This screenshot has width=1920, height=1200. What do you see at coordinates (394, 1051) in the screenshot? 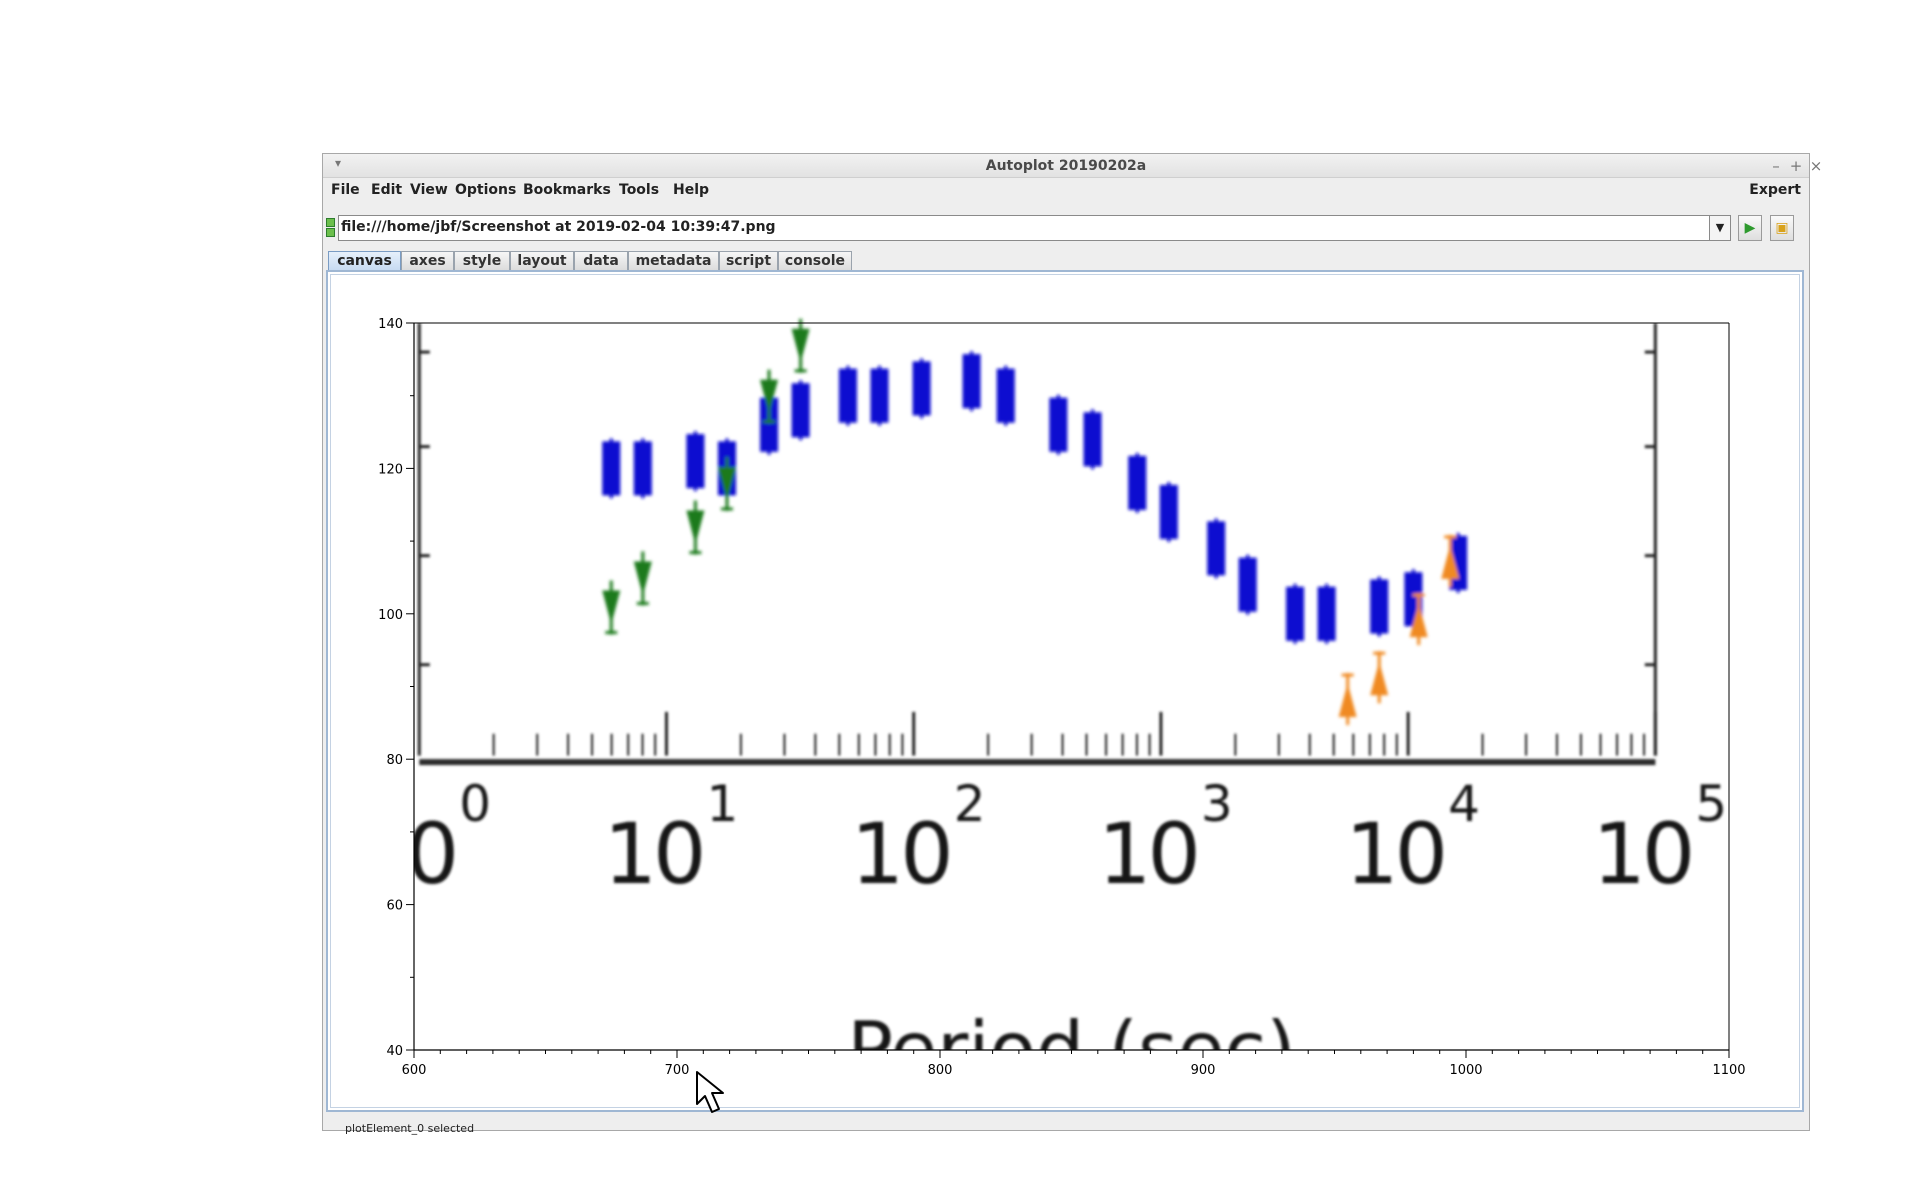
I see `y-tick-label: 40` at bounding box center [394, 1051].